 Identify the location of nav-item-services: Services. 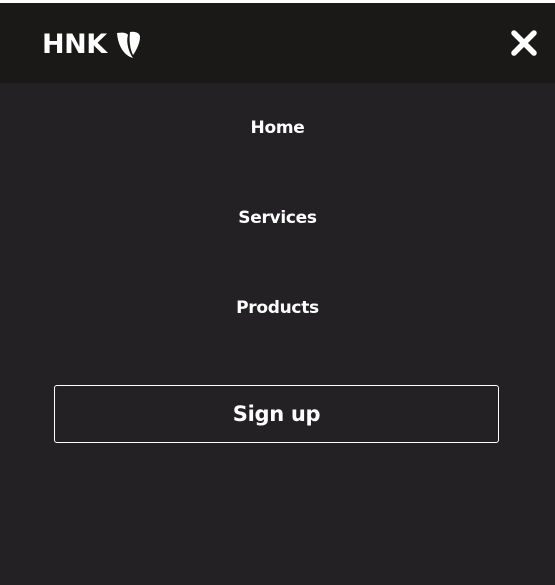
(277, 218).